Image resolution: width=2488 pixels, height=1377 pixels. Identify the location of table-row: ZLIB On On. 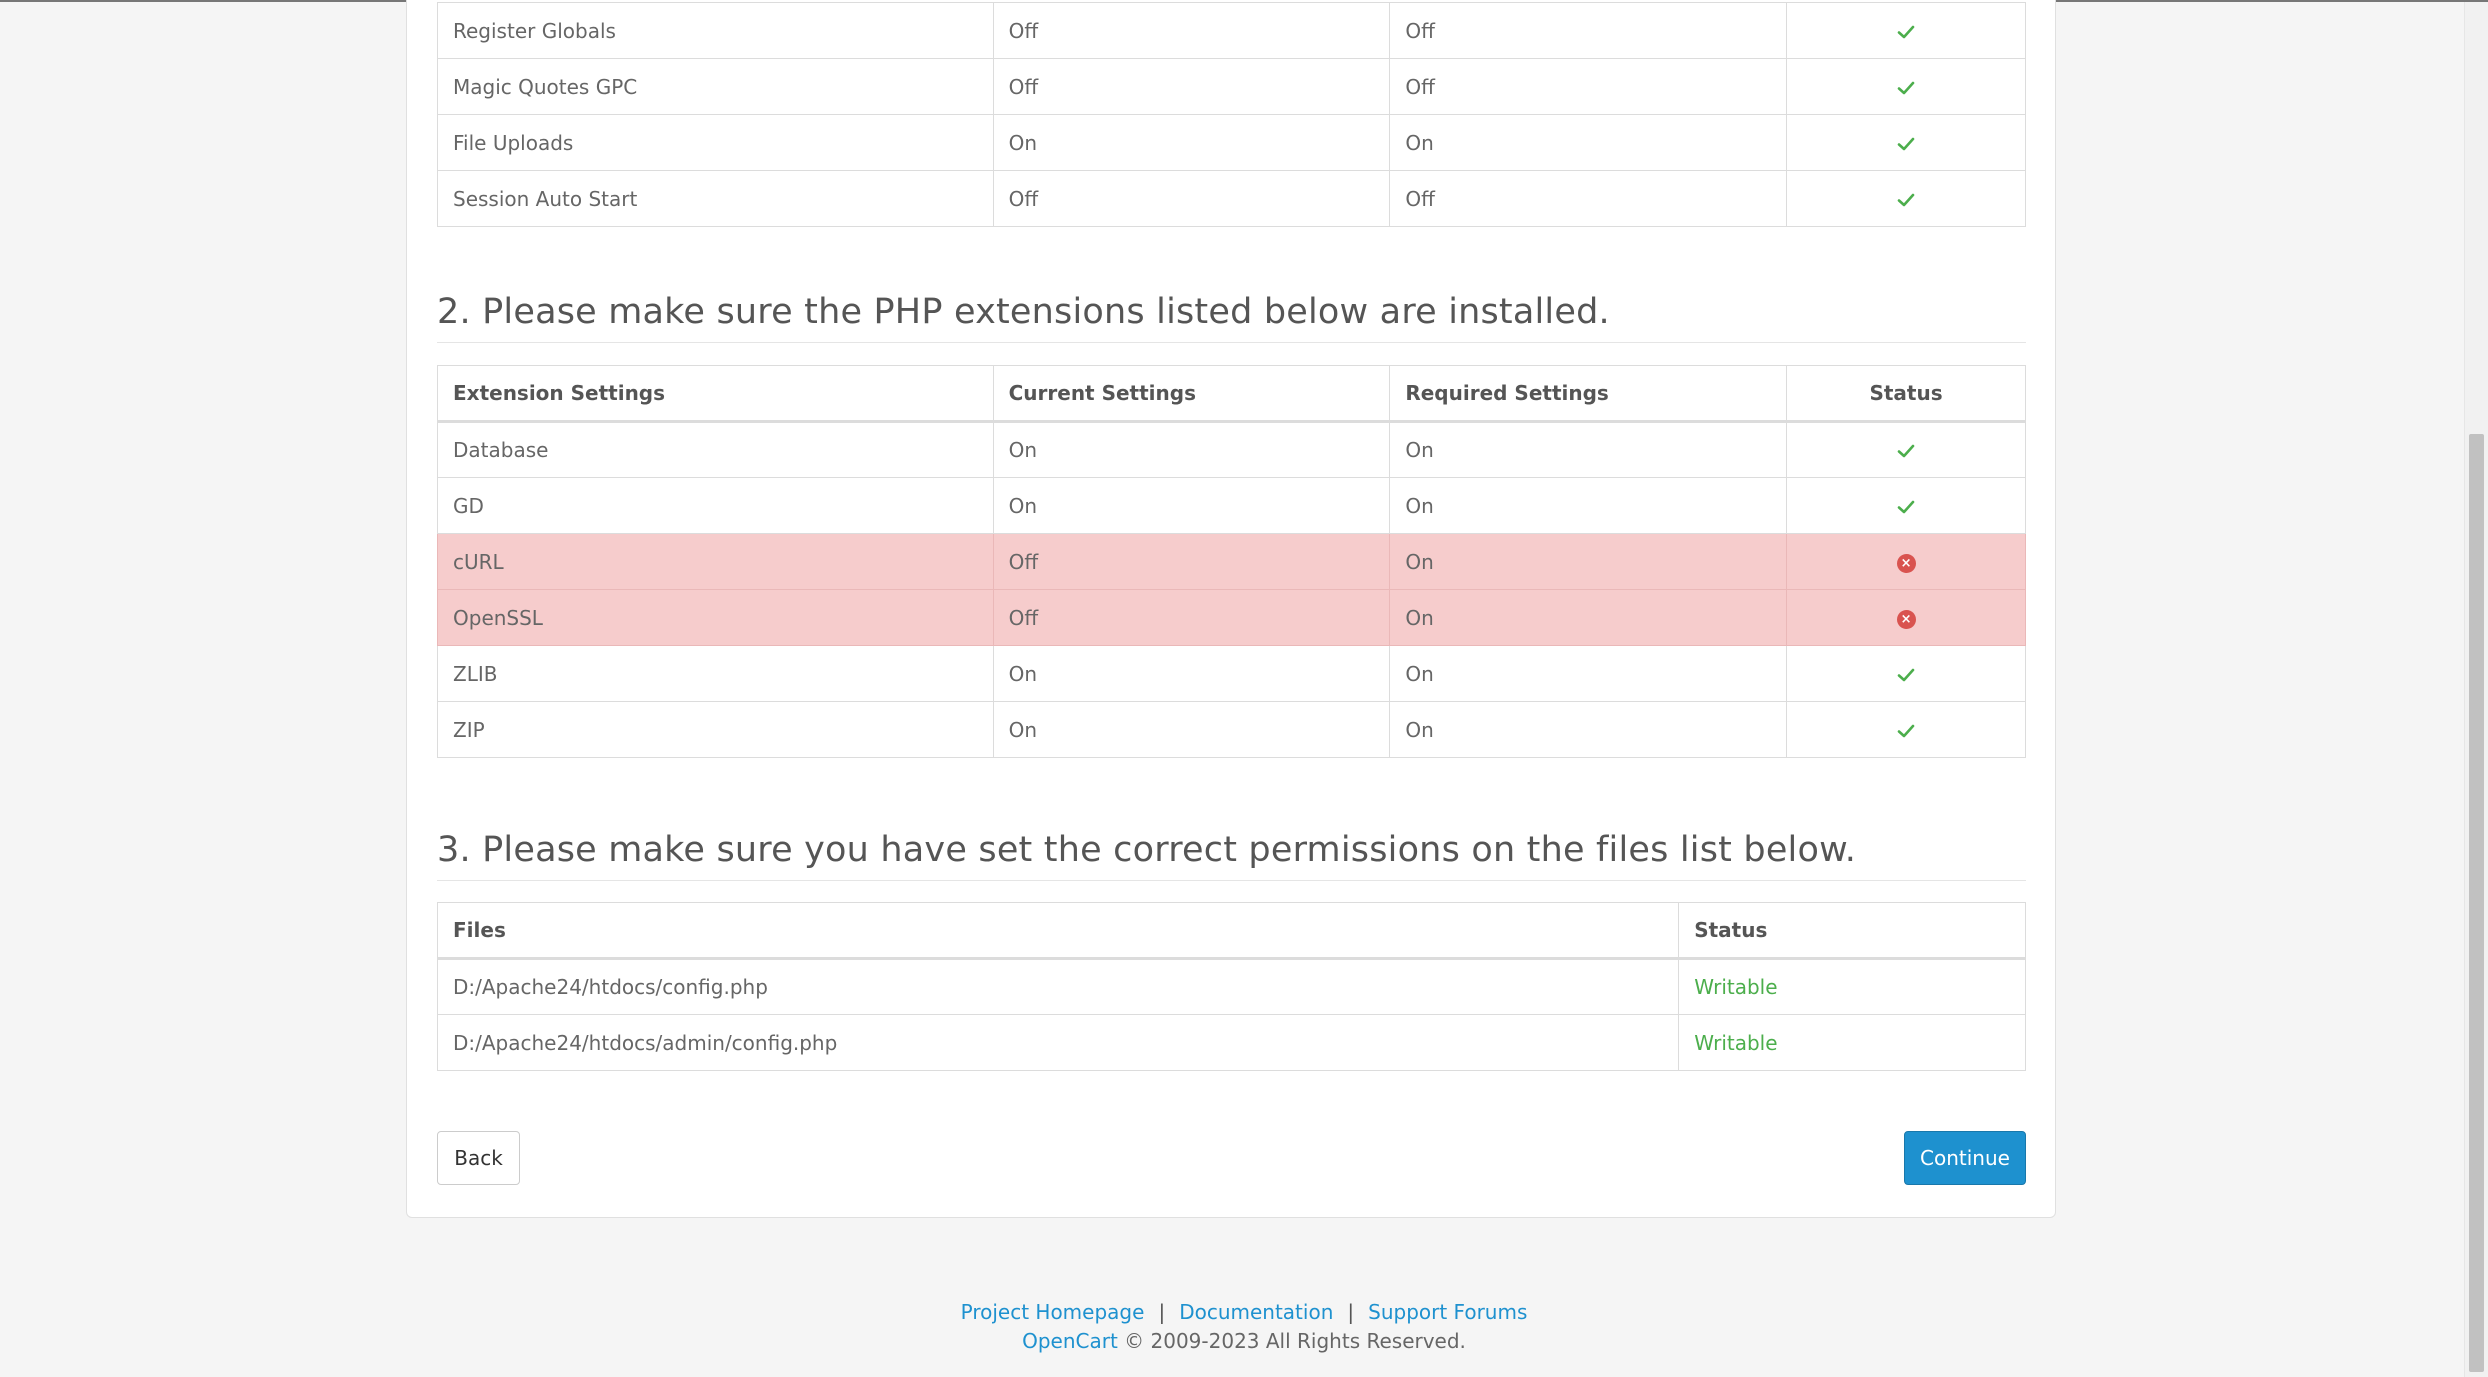
(1231, 673).